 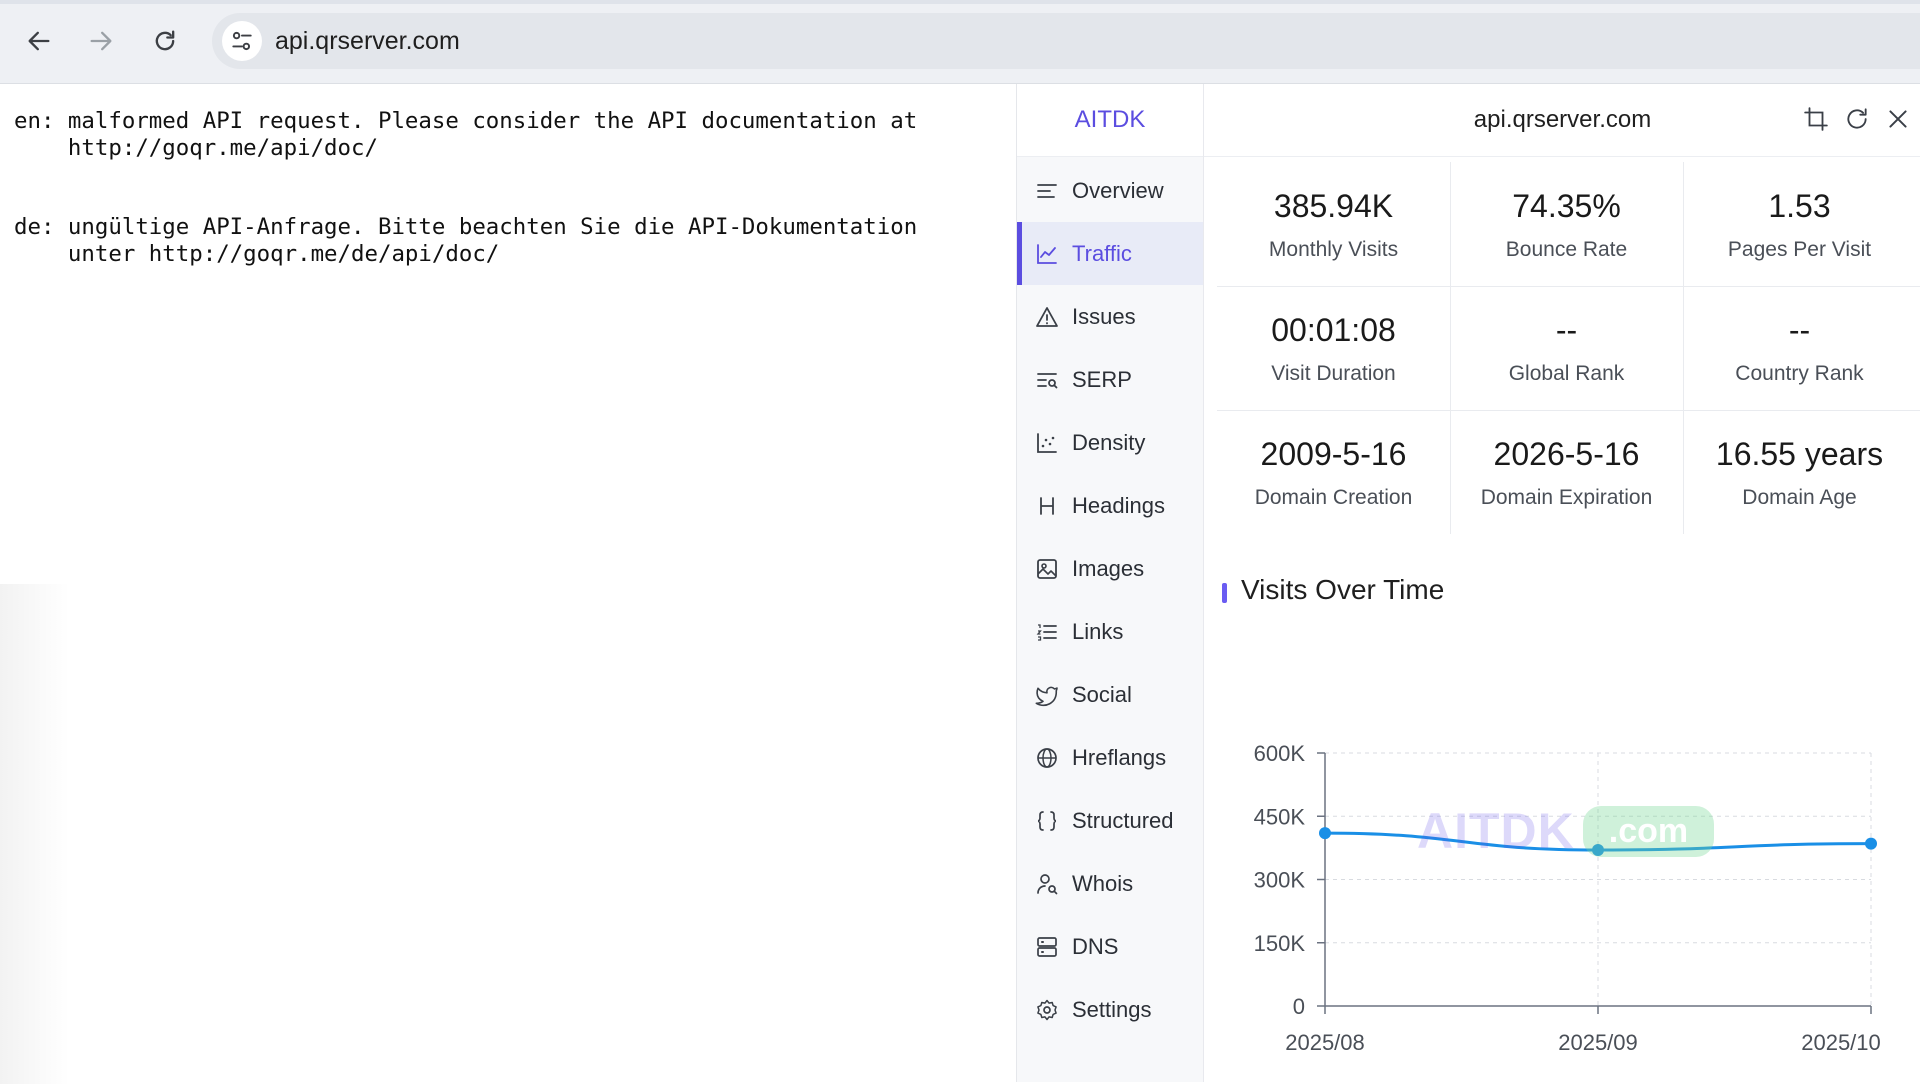 I want to click on sidebar-item-label: Structured, so click(x=1123, y=820).